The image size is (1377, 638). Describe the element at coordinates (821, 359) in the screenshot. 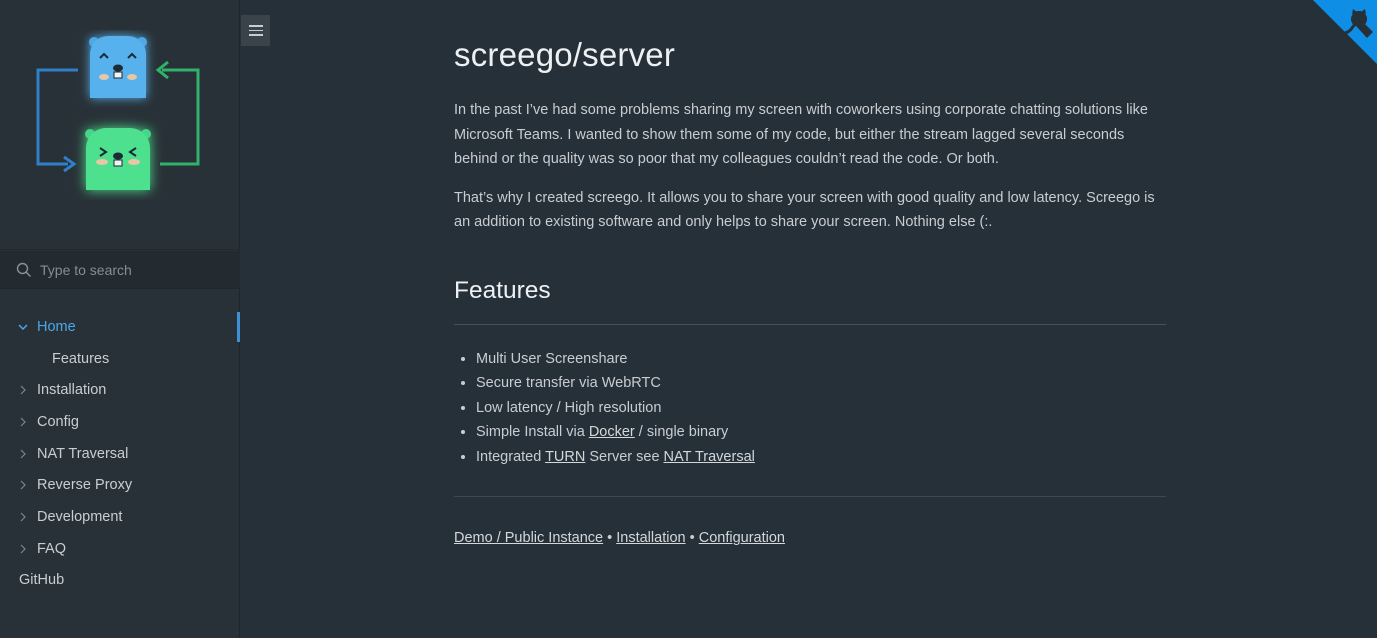

I see `list-item: Multi User Screenshare` at that location.